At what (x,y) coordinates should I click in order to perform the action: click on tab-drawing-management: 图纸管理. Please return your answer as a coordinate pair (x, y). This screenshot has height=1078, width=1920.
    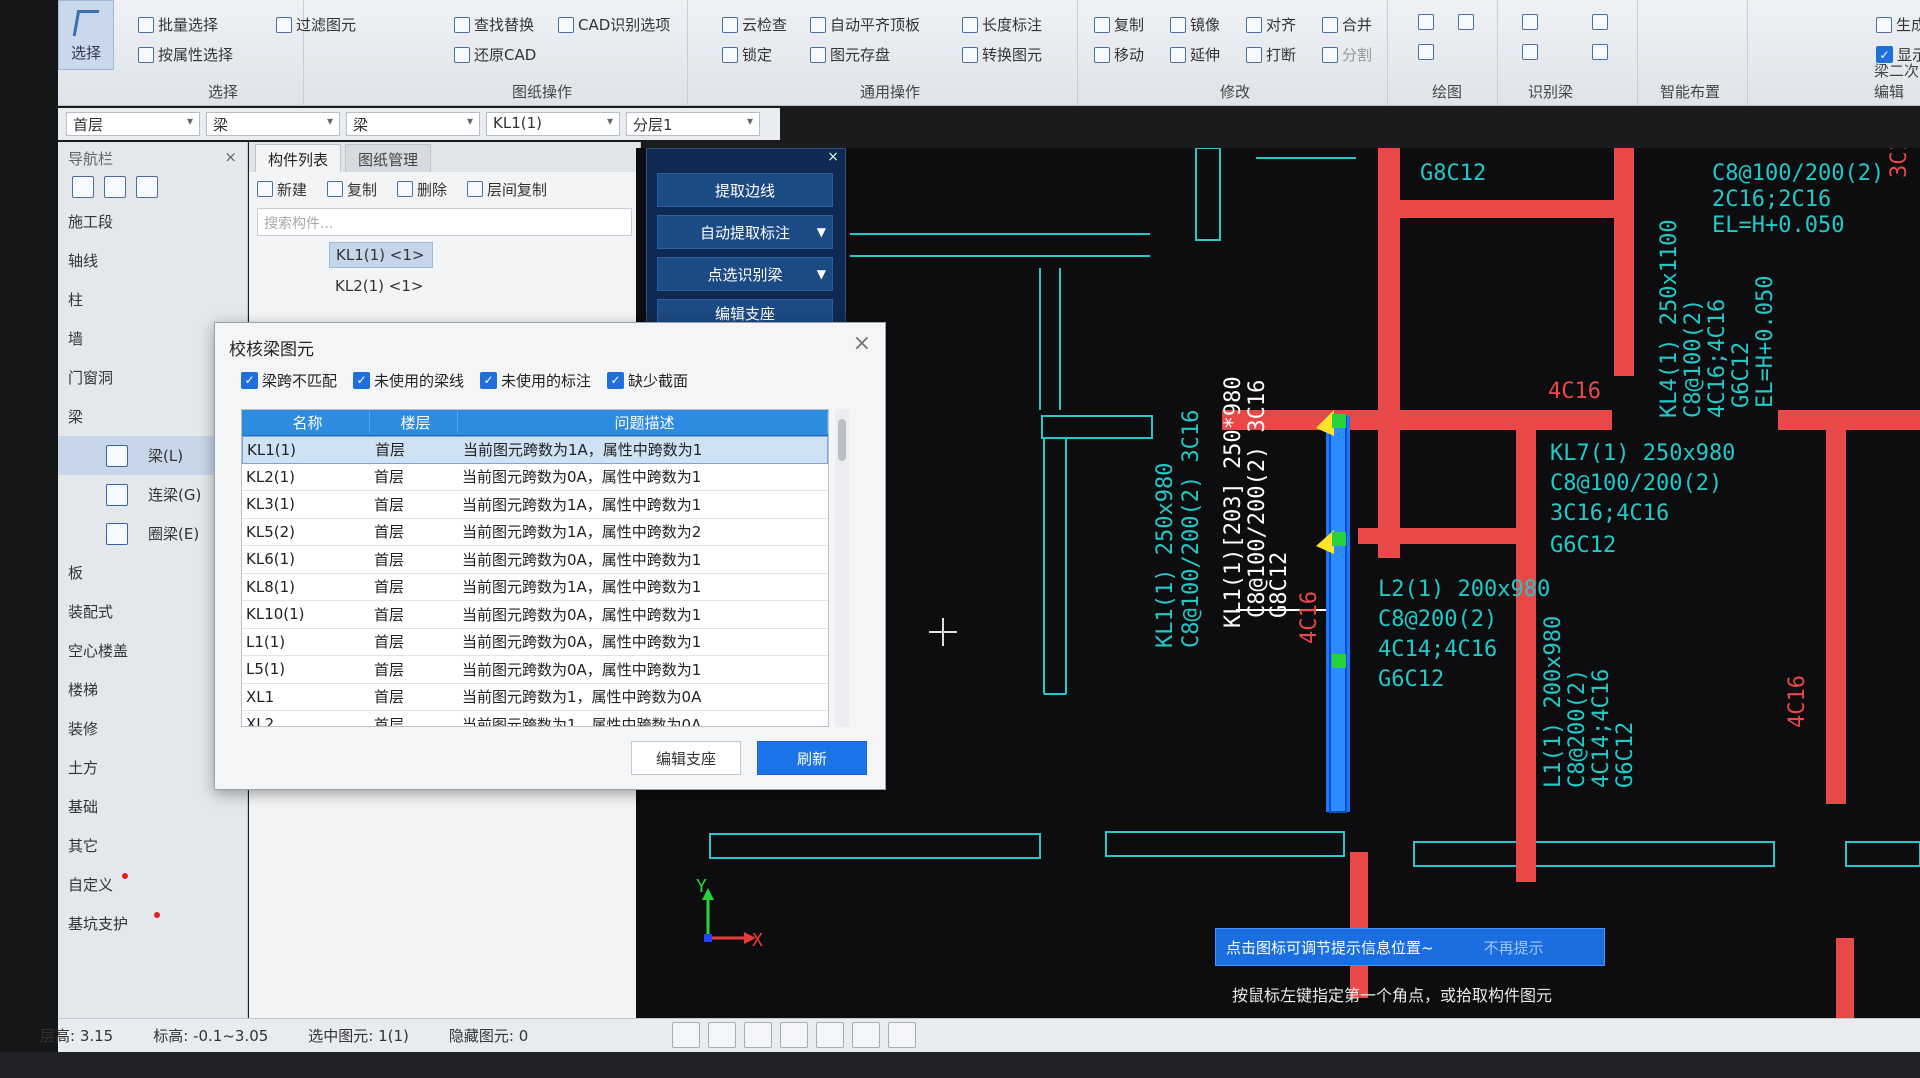
    Looking at the image, I should click on (388, 158).